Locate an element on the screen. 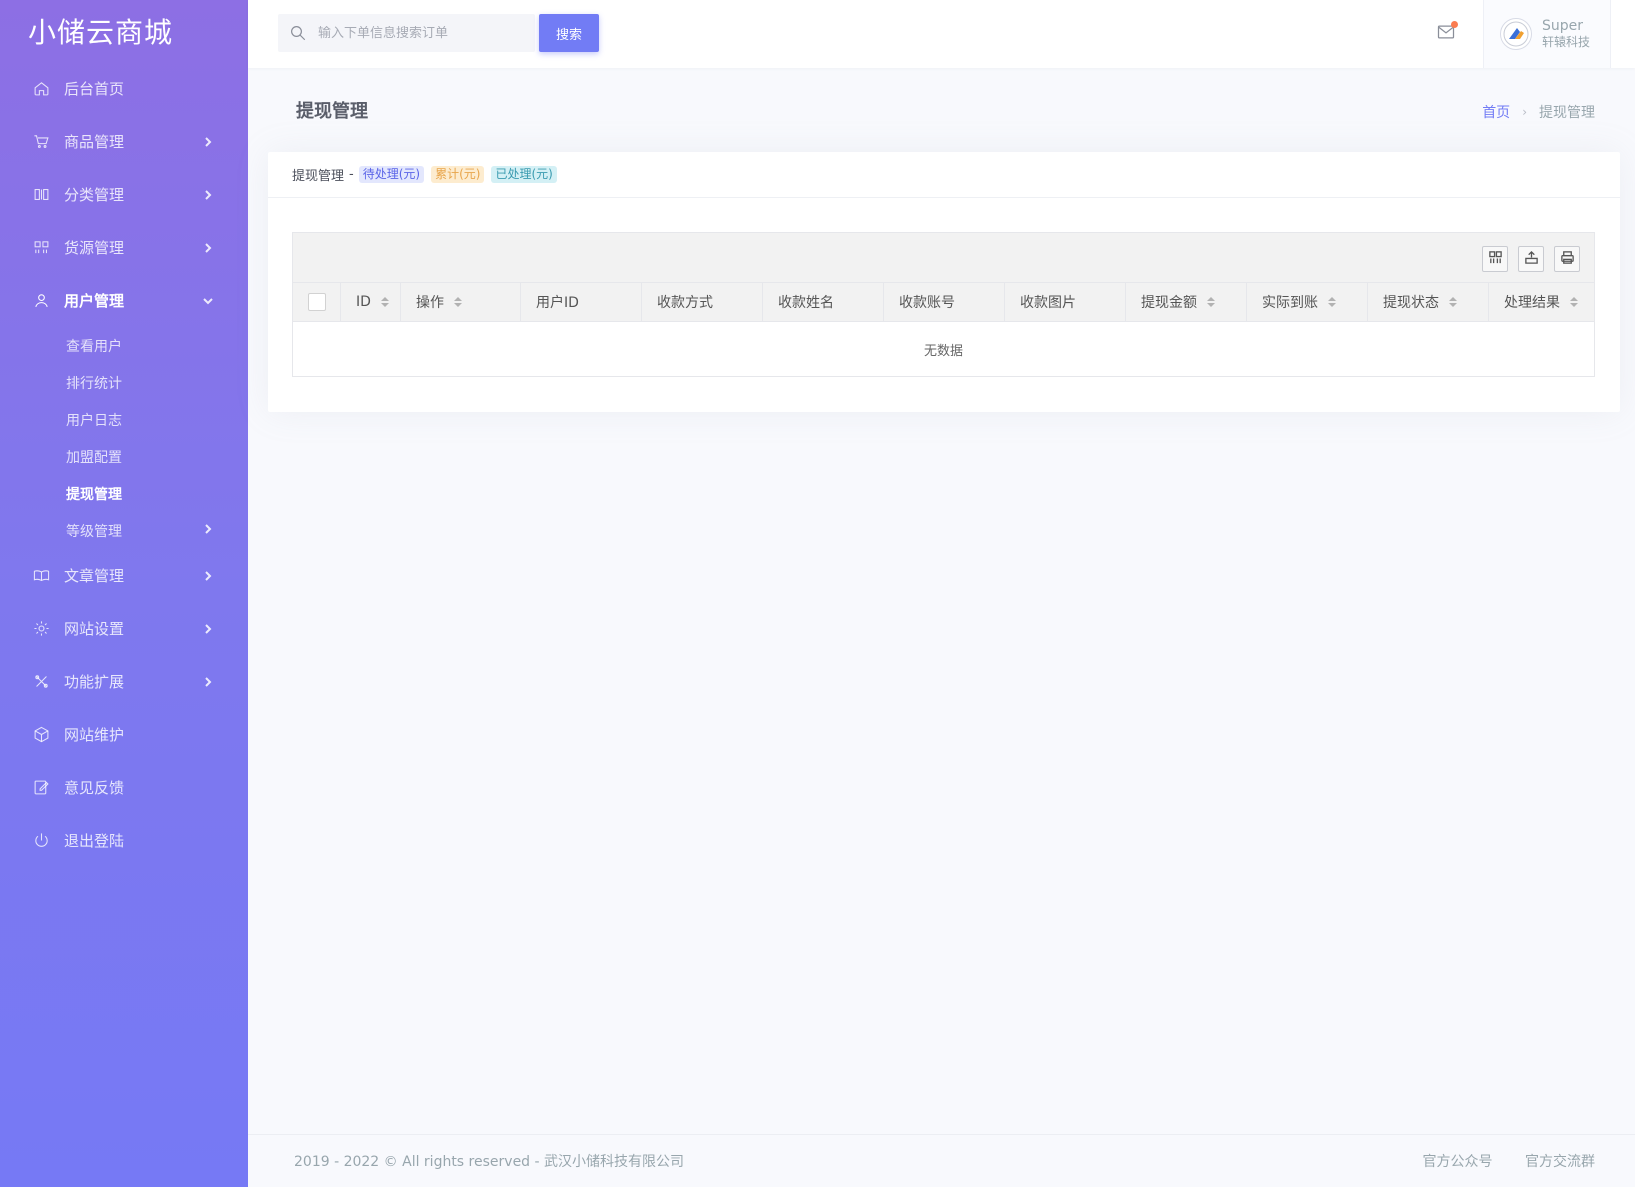 The image size is (1635, 1187). sidebar-subitem-withdrawal: 提现管理 is located at coordinates (124, 493).